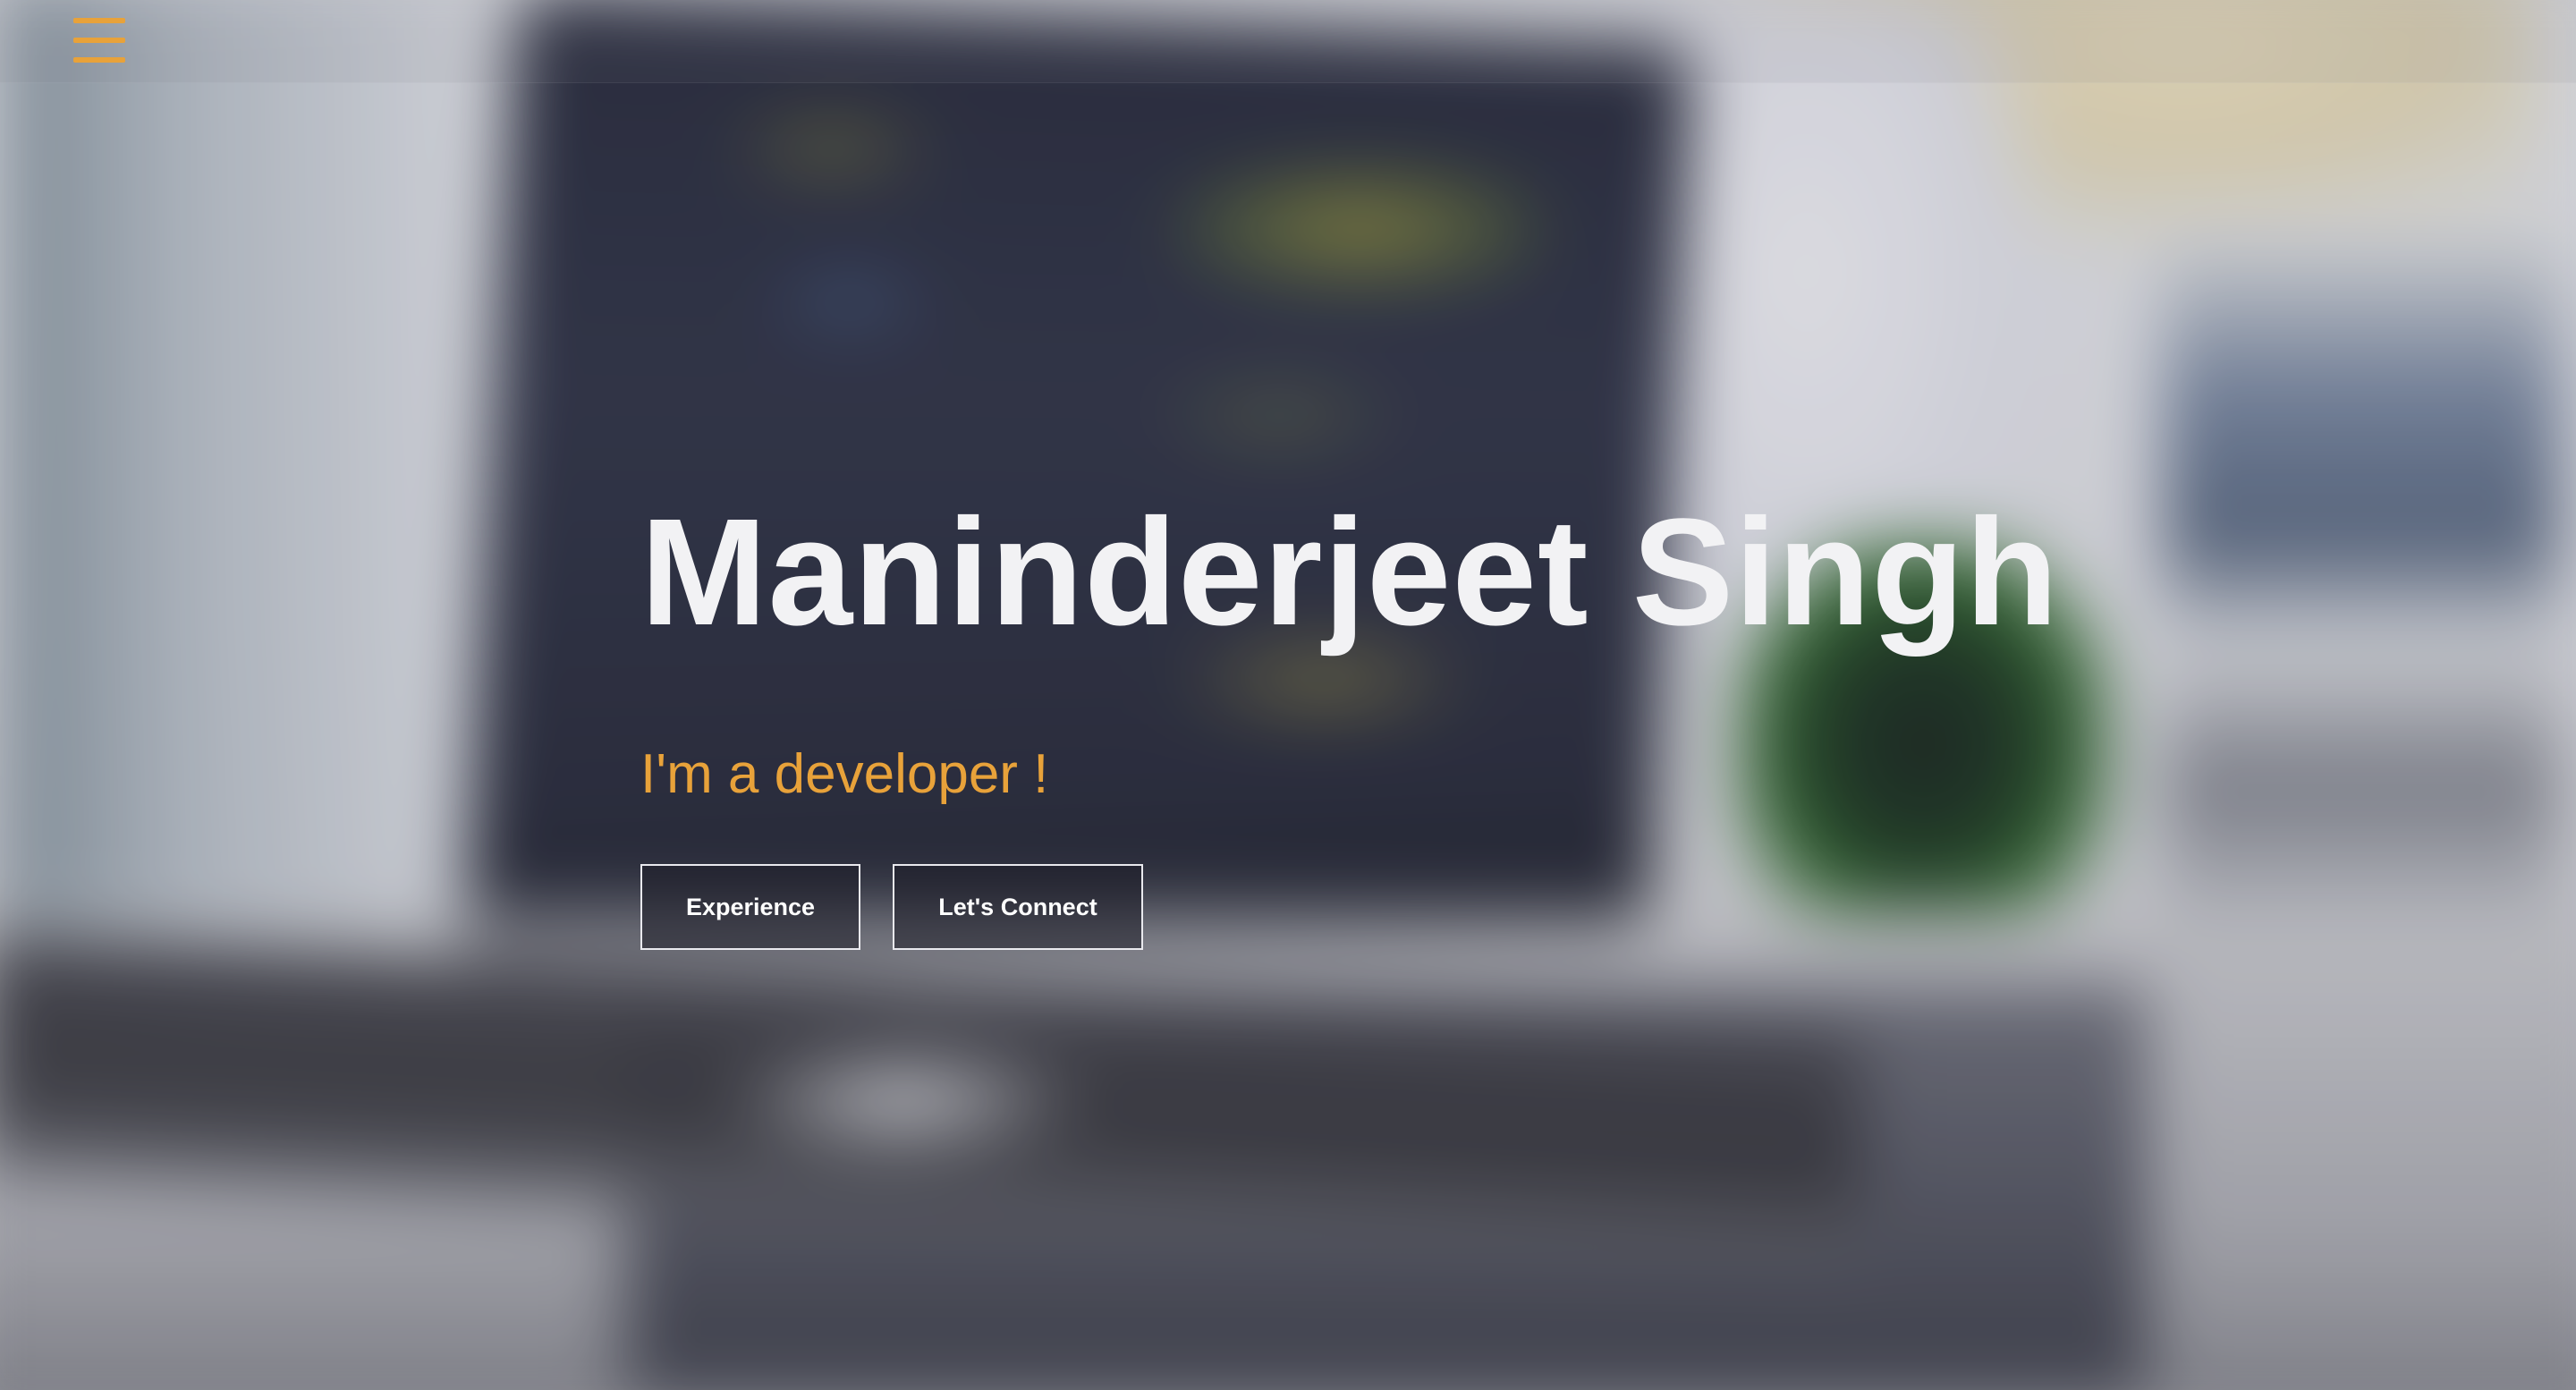 This screenshot has height=1390, width=2576. I want to click on experience-button: Experience, so click(750, 907).